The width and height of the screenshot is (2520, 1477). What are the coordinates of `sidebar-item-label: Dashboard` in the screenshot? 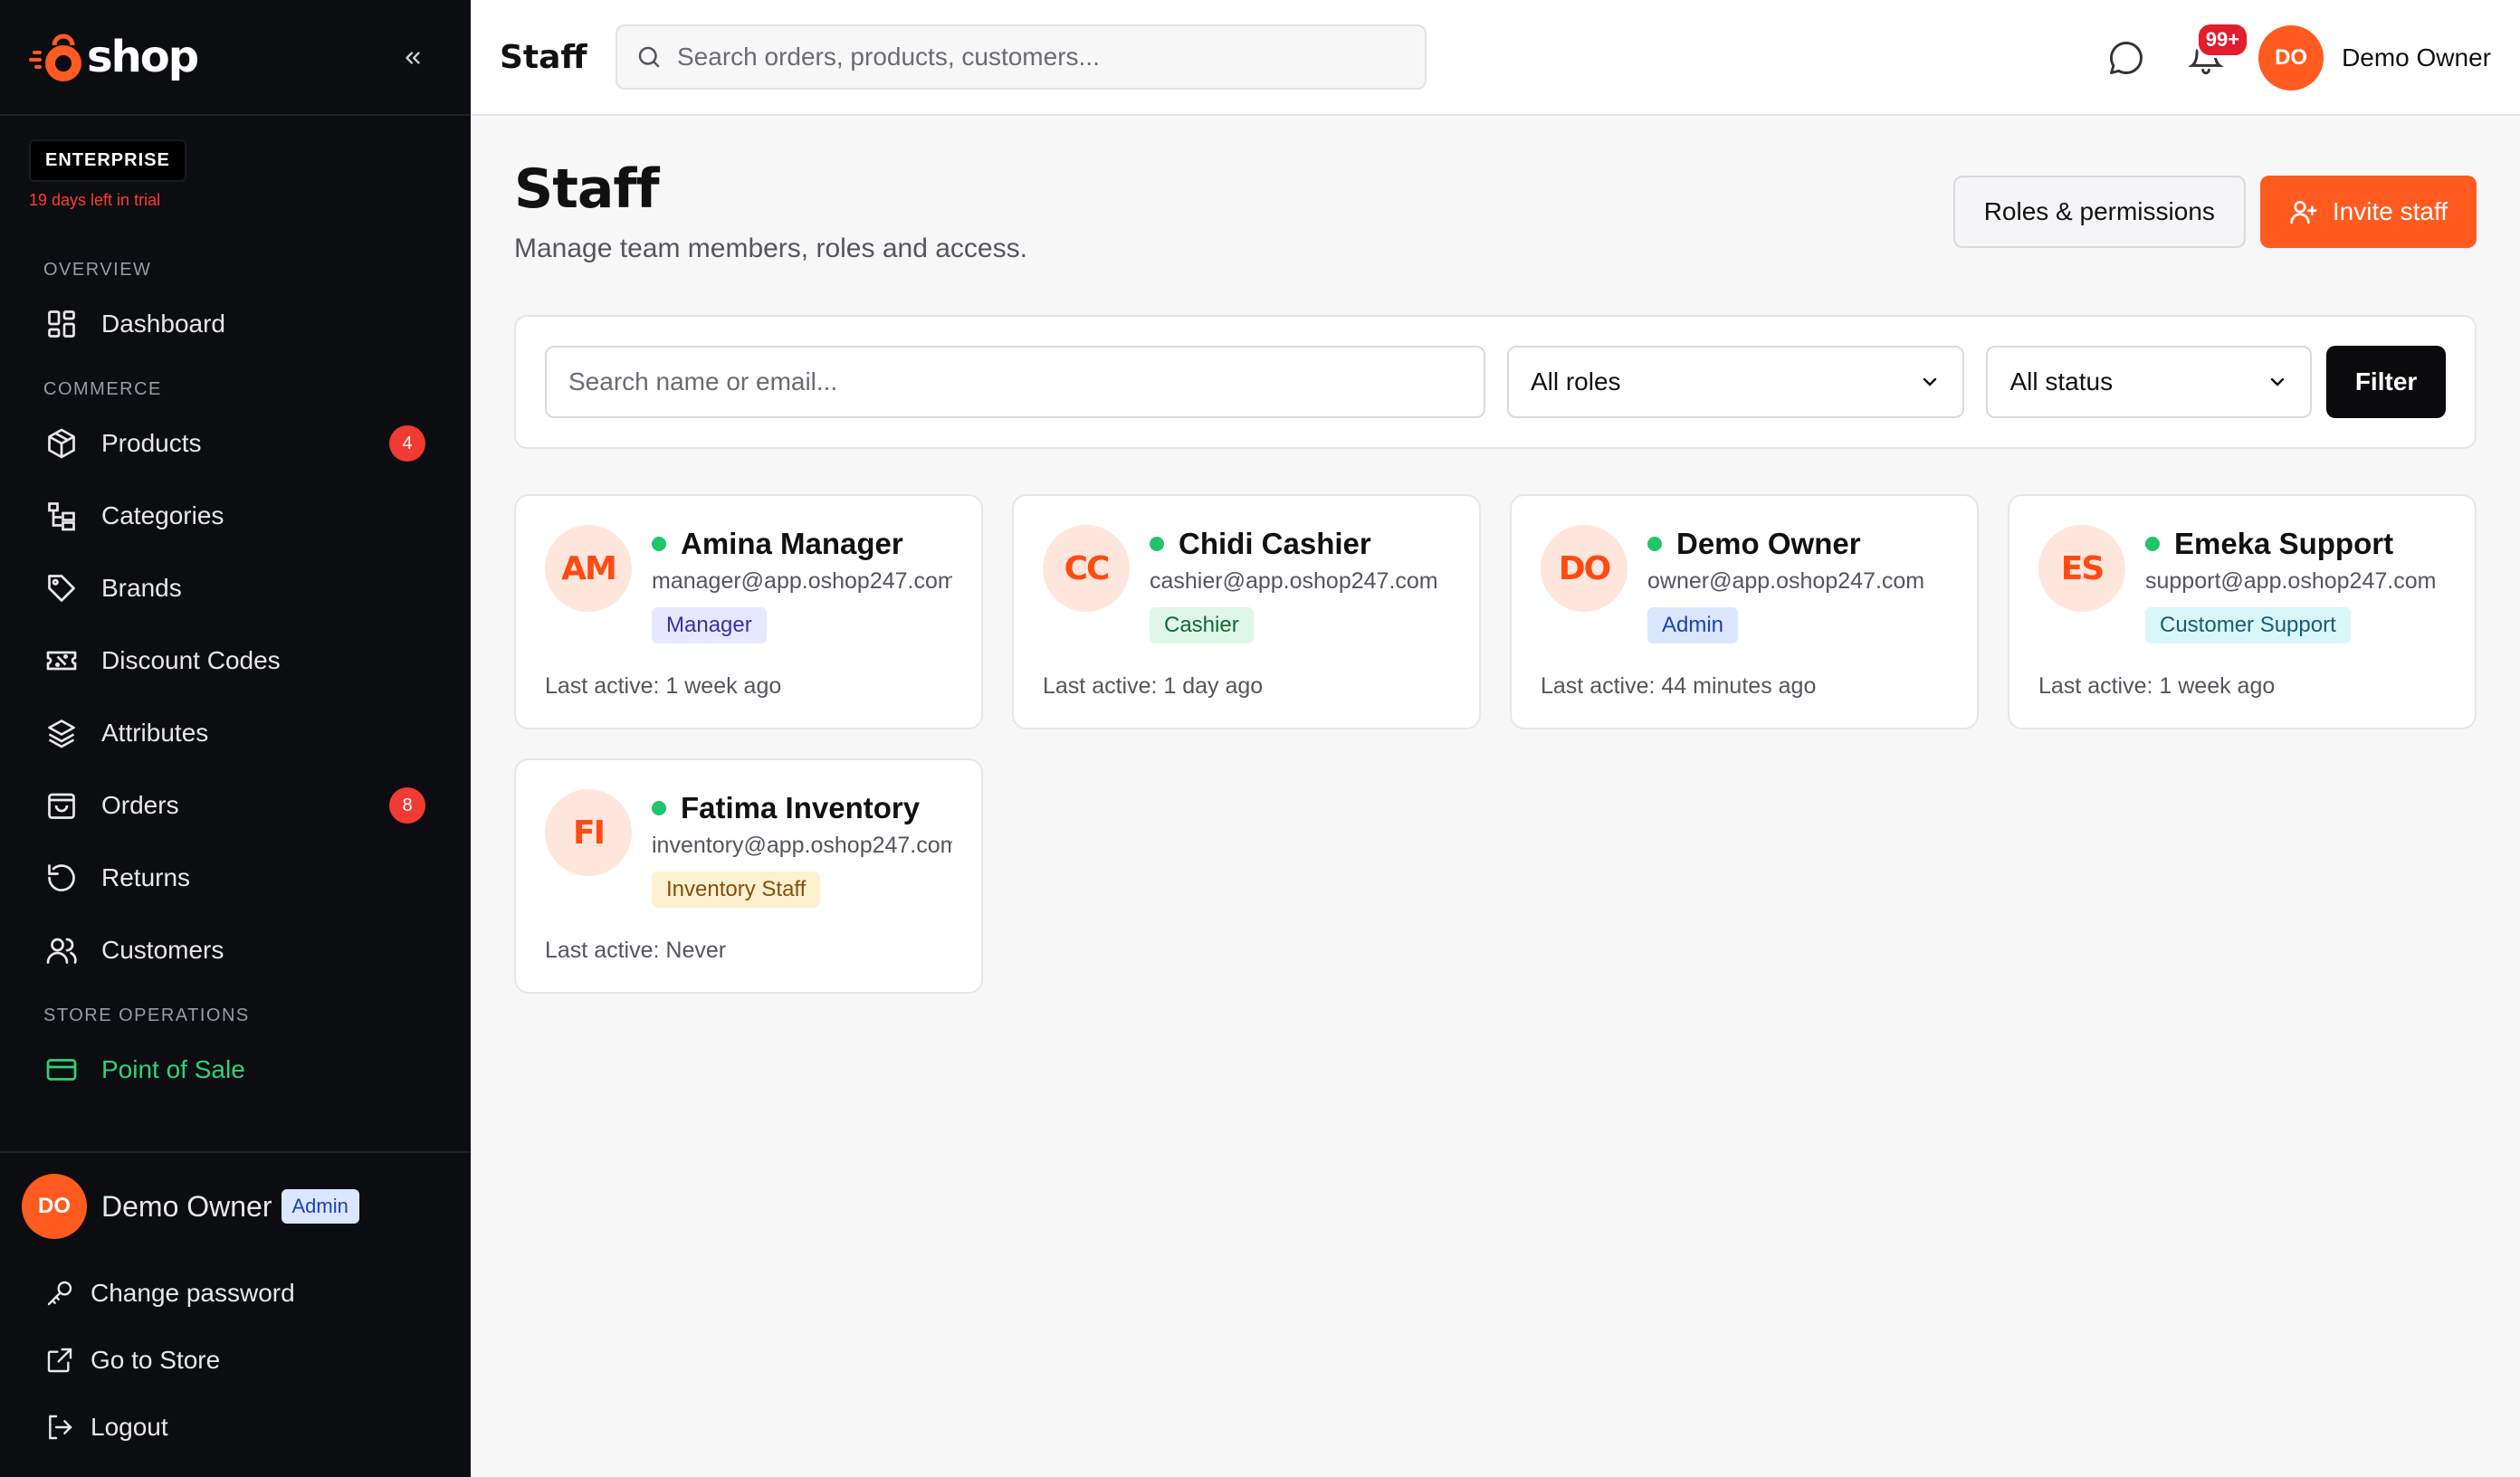 It's located at (163, 324).